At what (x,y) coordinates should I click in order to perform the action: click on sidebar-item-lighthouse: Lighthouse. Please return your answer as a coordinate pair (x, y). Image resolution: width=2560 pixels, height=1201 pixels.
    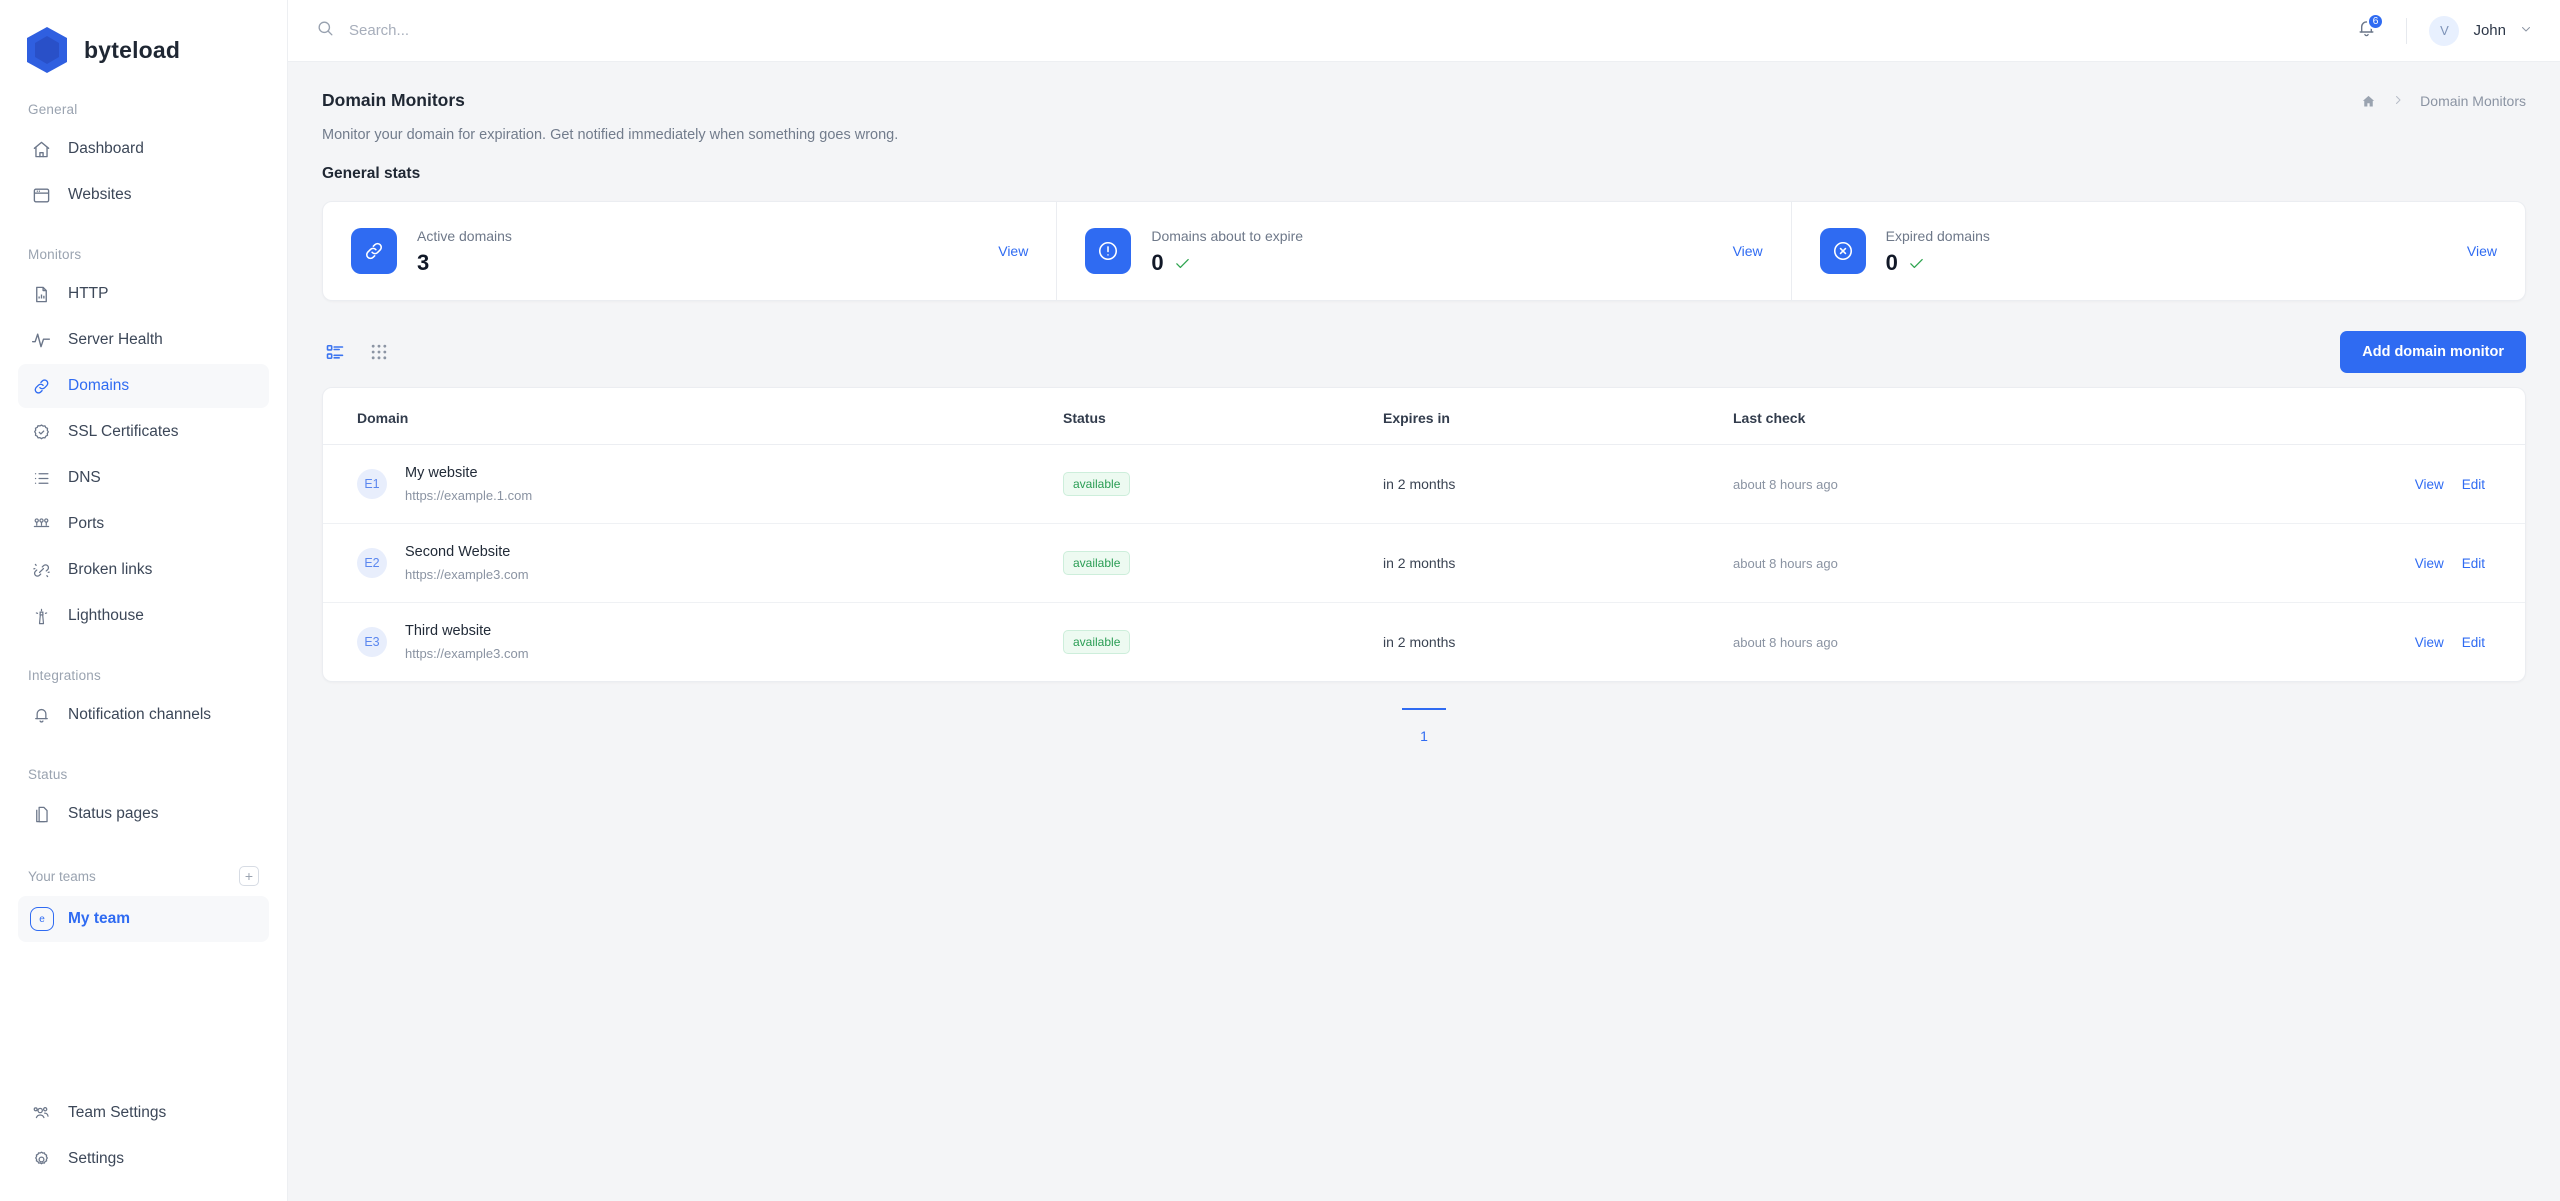
    Looking at the image, I should click on (143, 616).